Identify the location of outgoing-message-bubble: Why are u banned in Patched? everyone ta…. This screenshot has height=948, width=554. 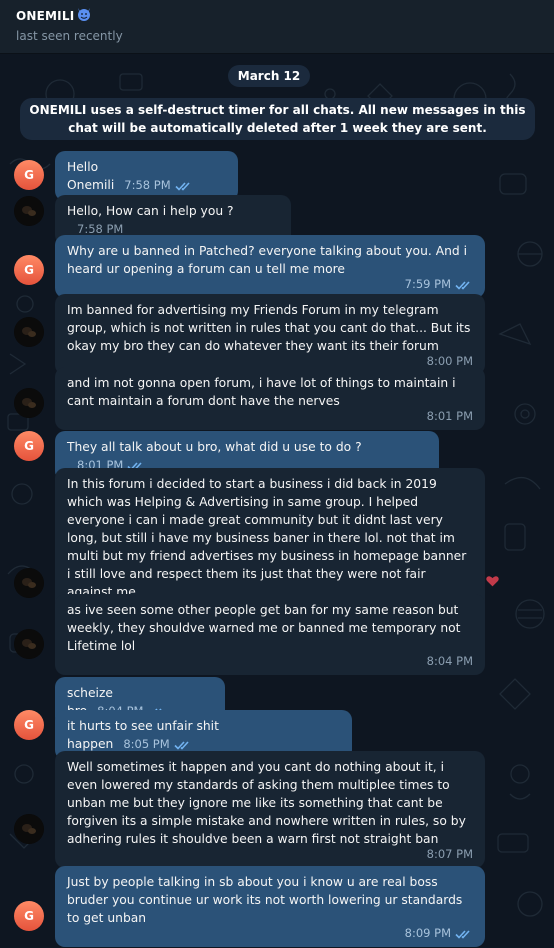
(270, 266).